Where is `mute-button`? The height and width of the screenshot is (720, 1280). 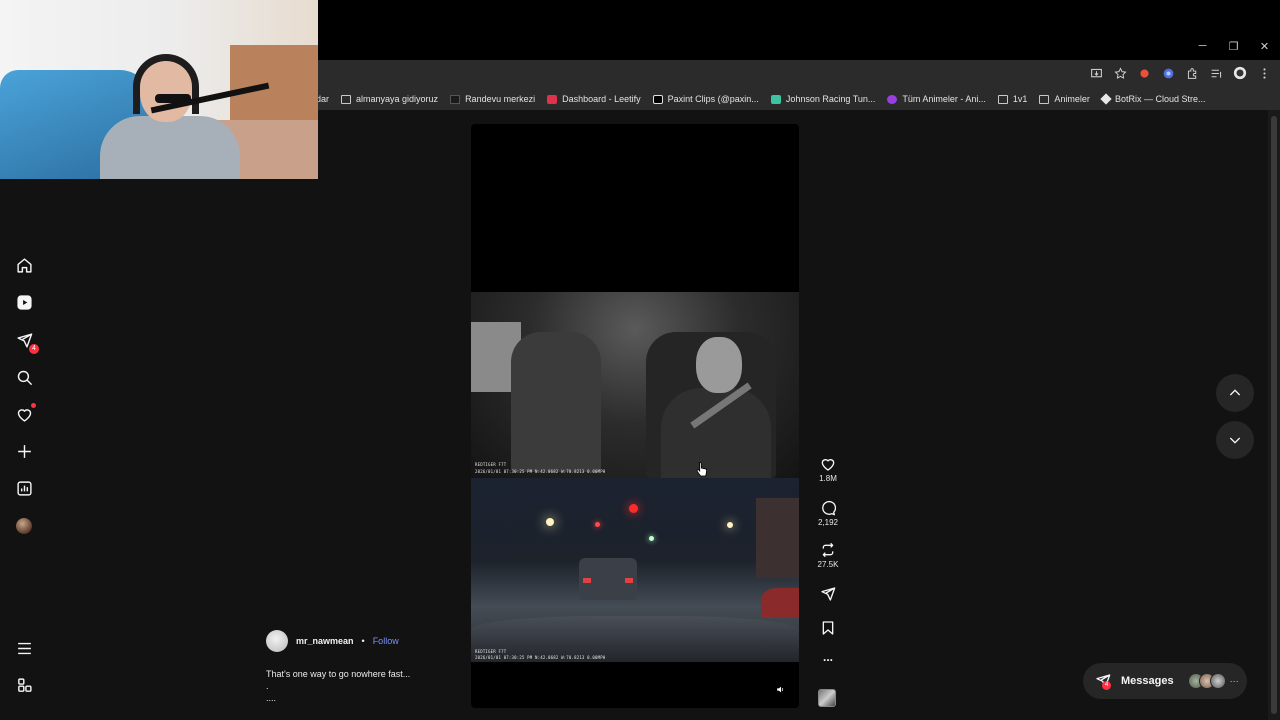
mute-button is located at coordinates (780, 689).